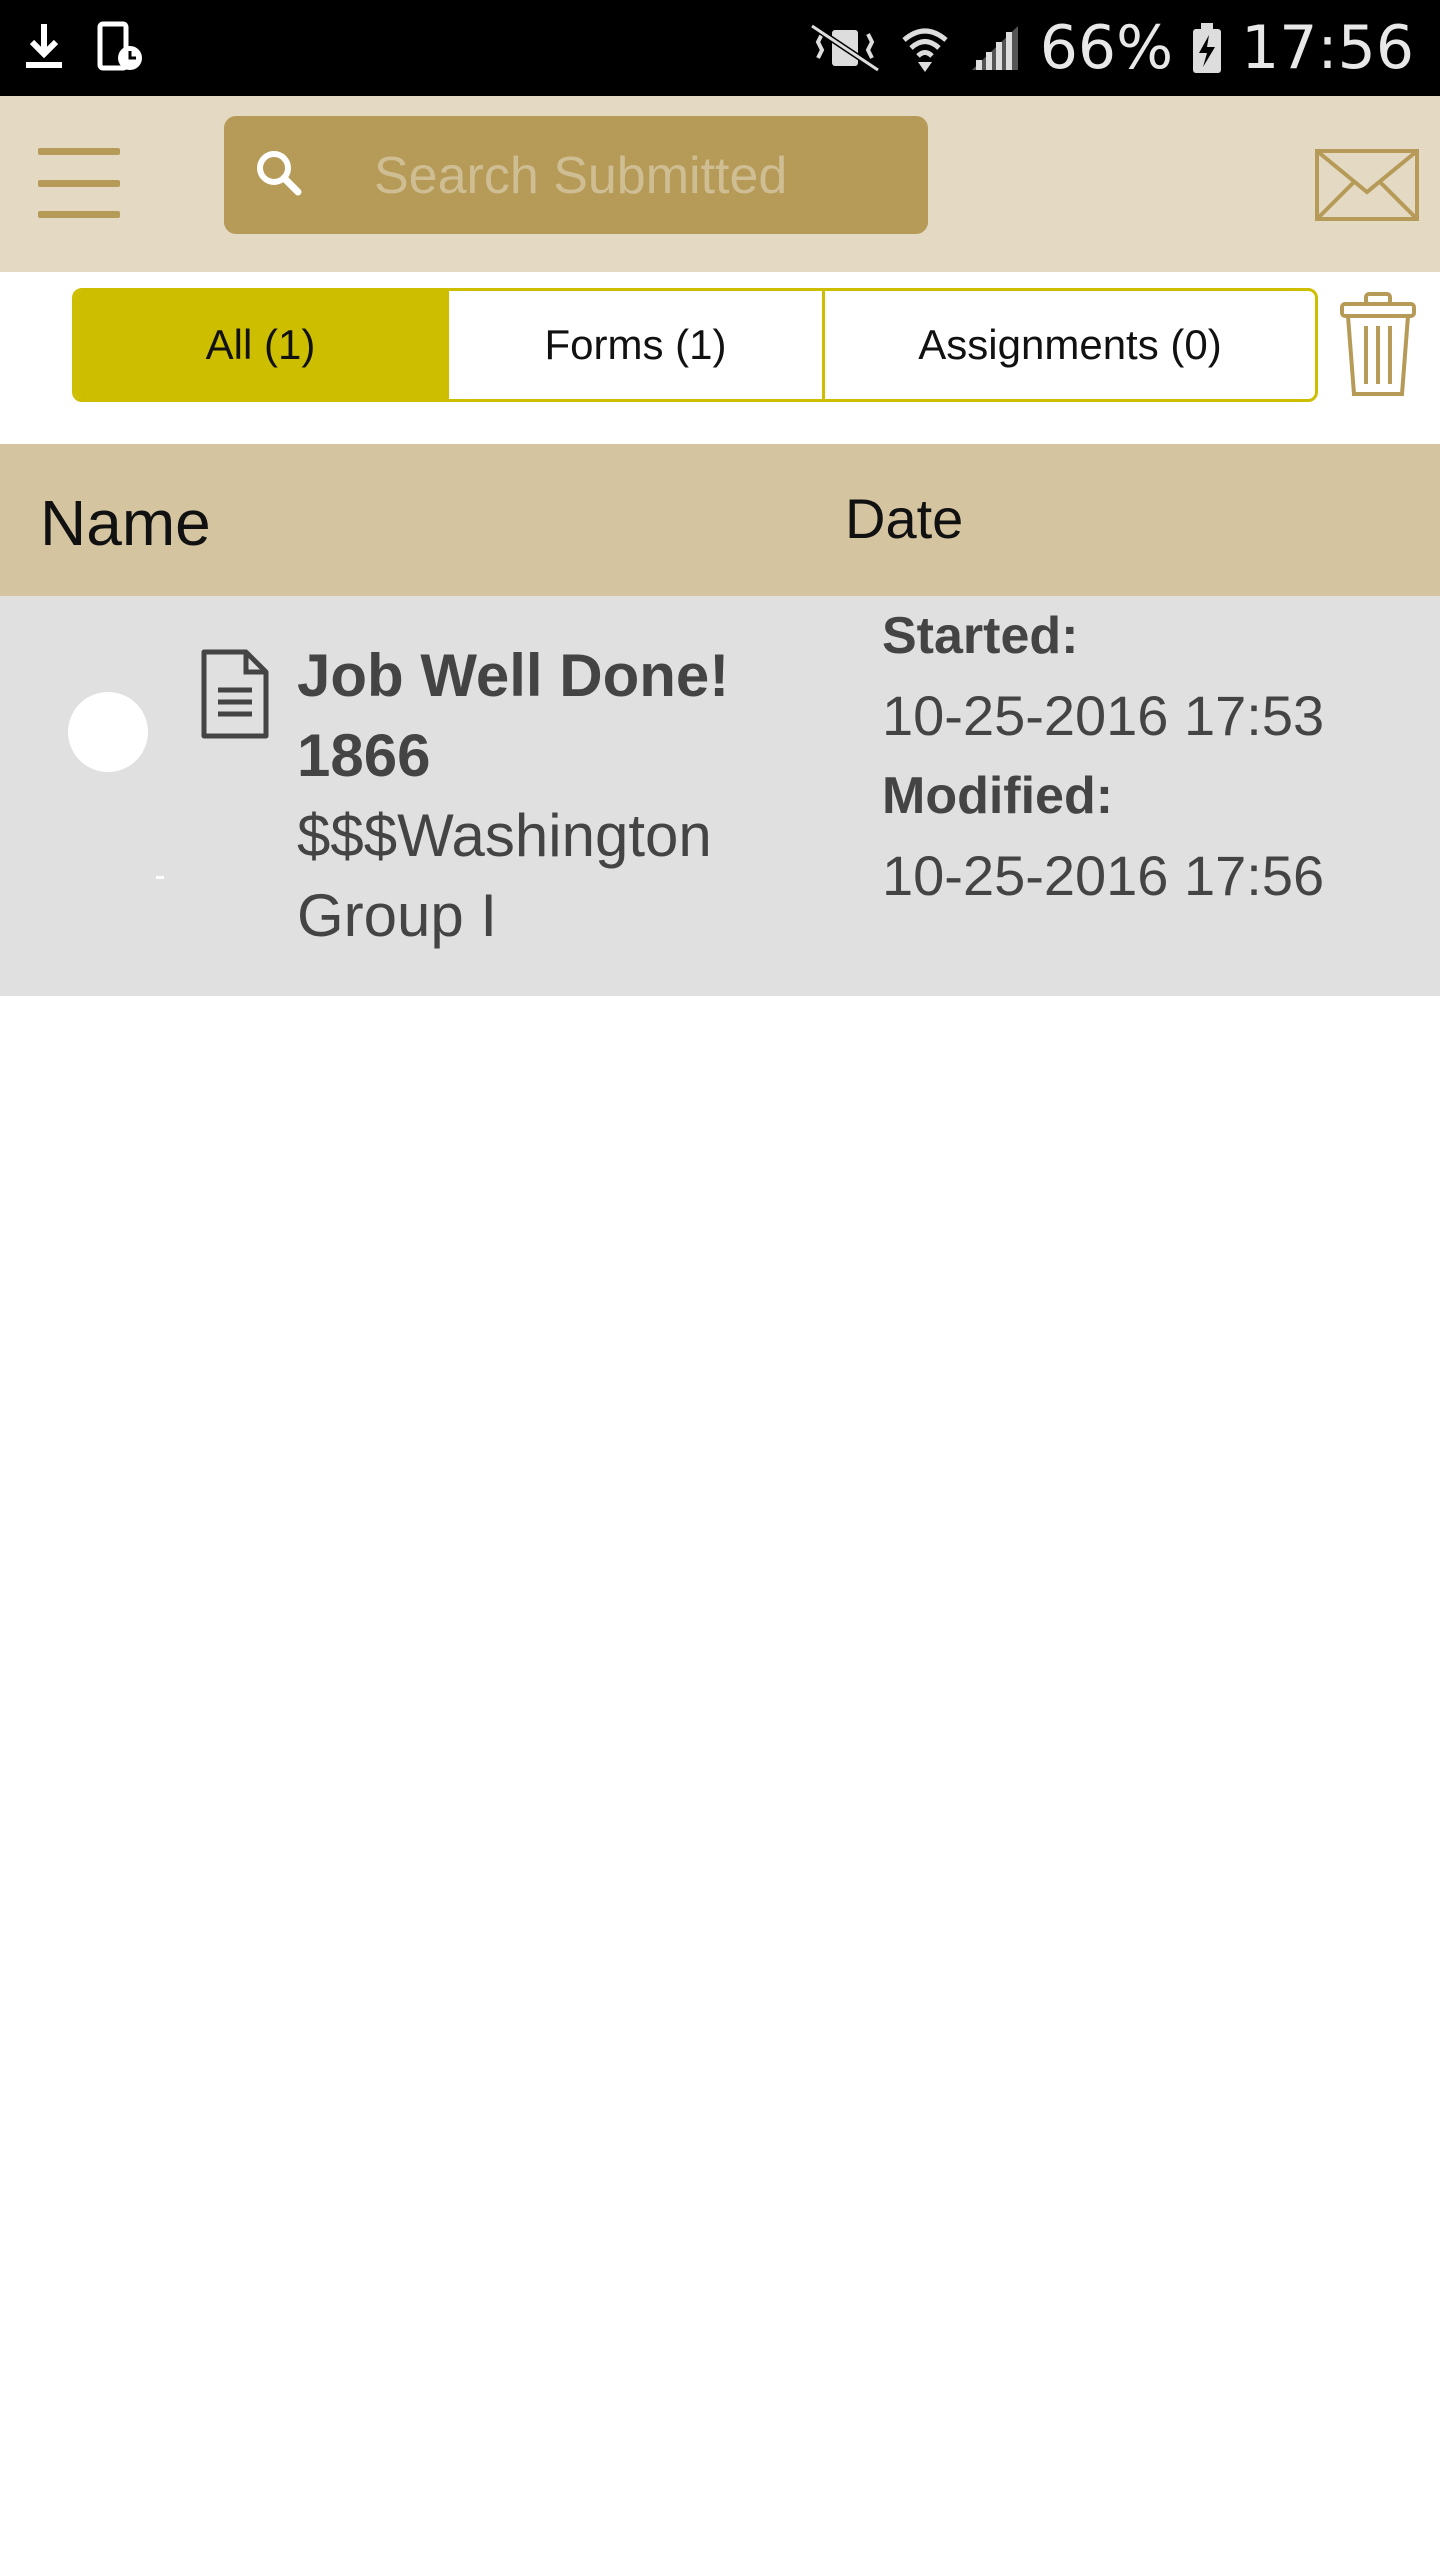  Describe the element at coordinates (108, 732) in the screenshot. I see `row-select-radio` at that location.